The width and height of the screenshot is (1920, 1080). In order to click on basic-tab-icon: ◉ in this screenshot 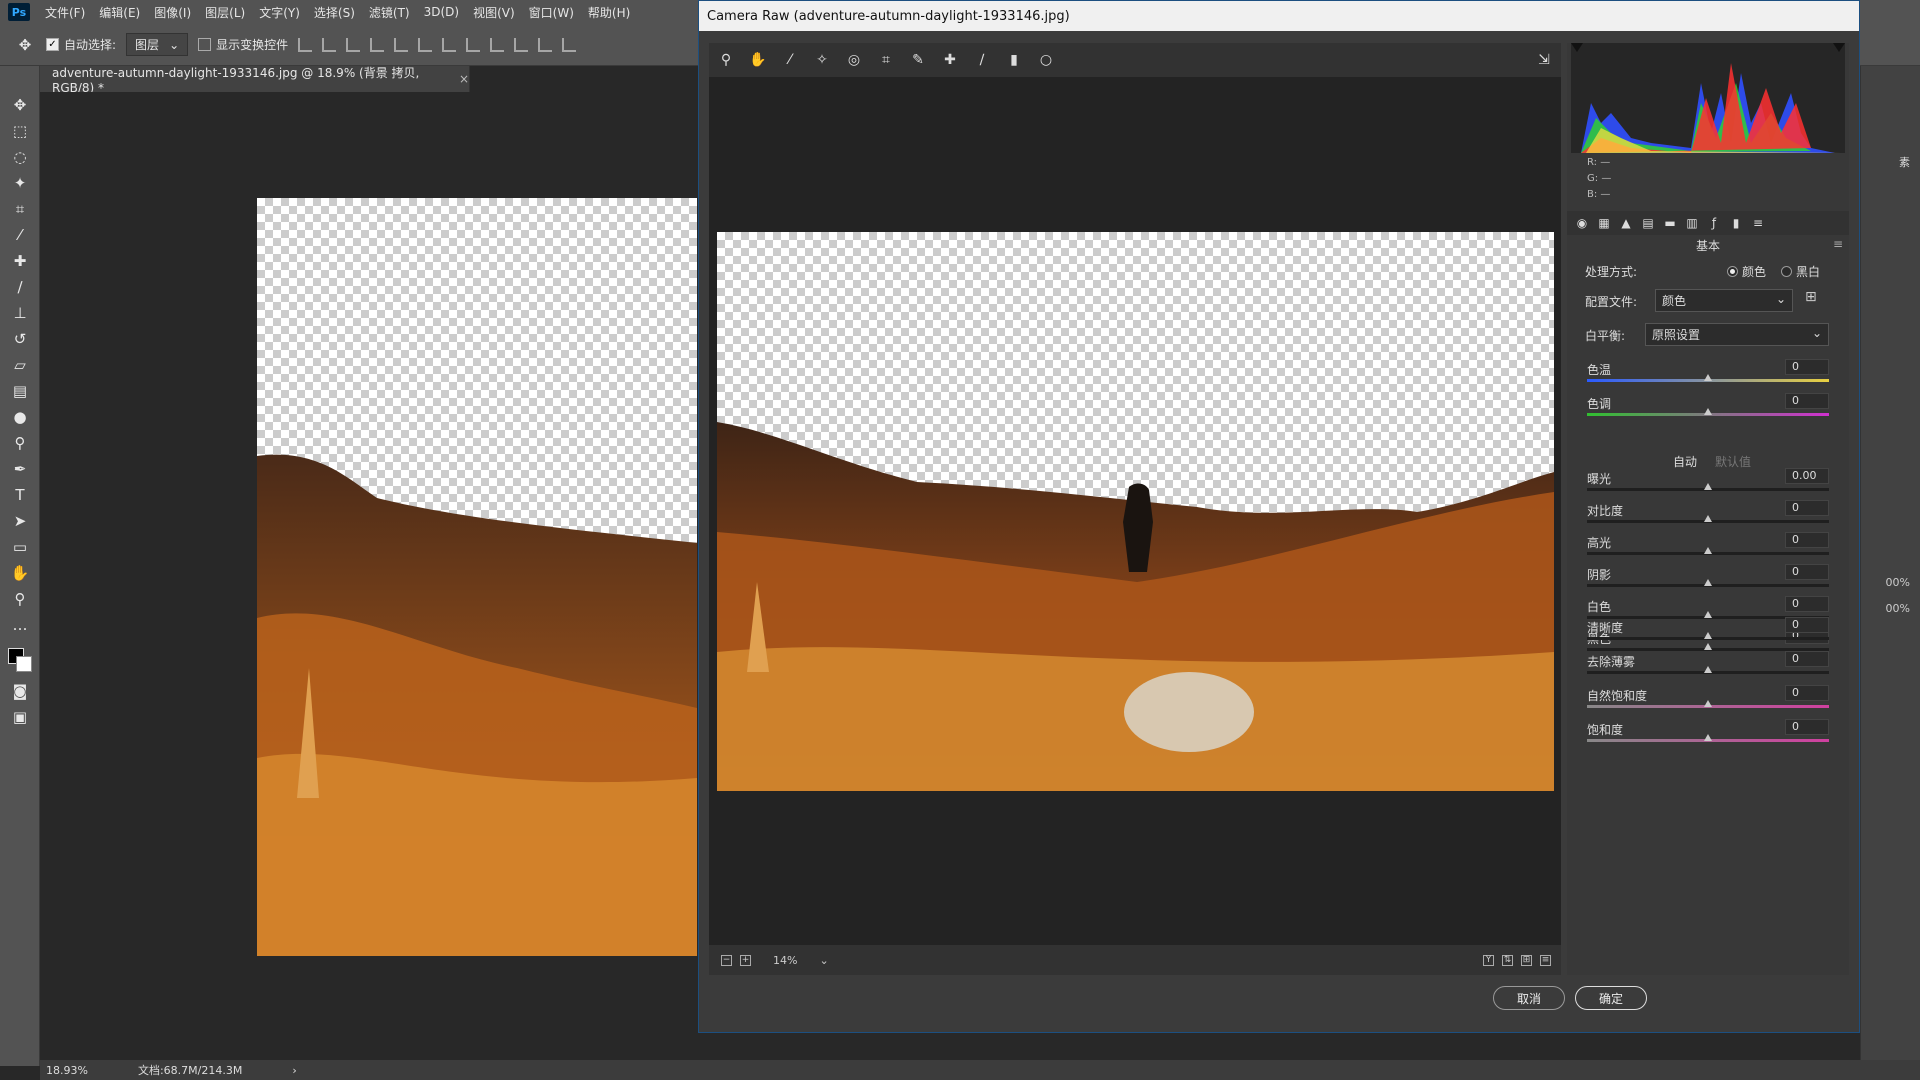, I will do `click(1582, 223)`.